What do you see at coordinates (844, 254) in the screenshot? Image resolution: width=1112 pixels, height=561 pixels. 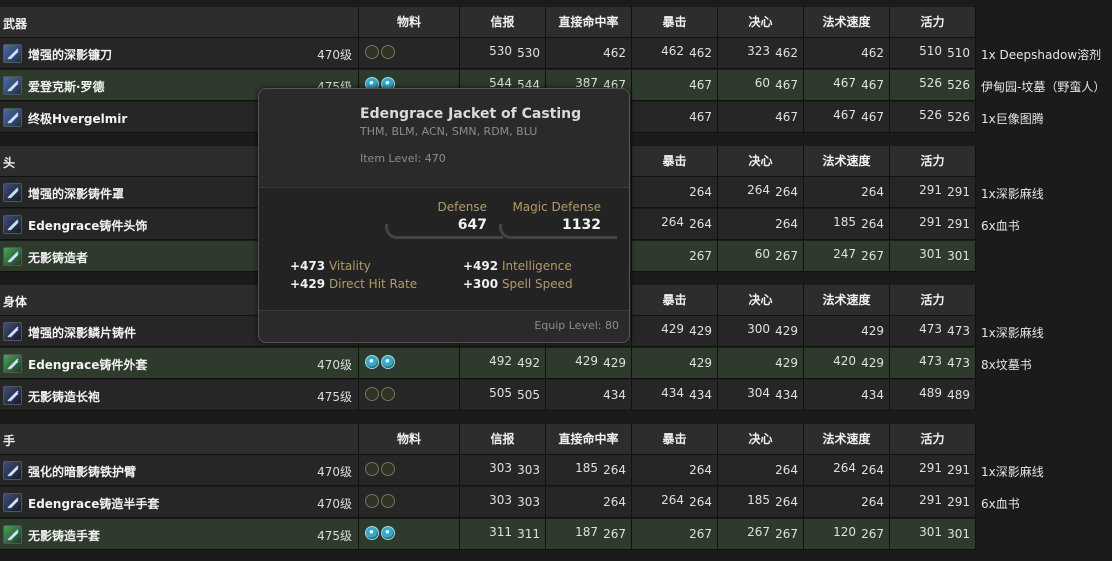 I see `stat-base-value: 247` at bounding box center [844, 254].